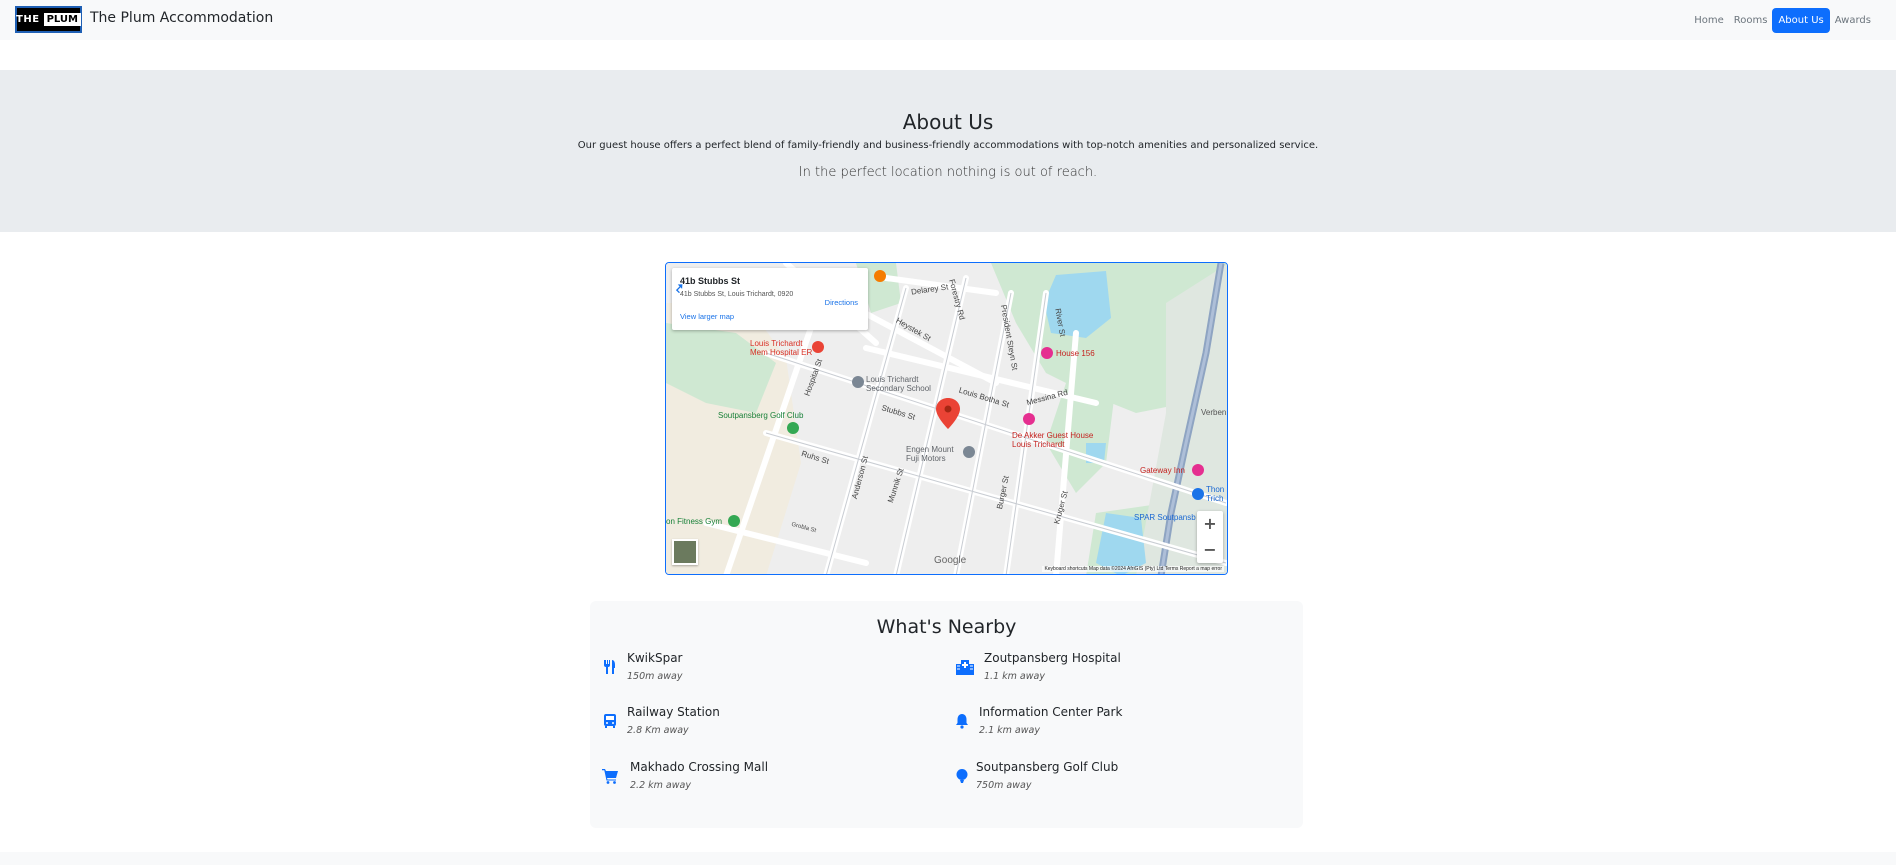 The width and height of the screenshot is (1896, 865). What do you see at coordinates (1709, 20) in the screenshot?
I see `nav-home: Home` at bounding box center [1709, 20].